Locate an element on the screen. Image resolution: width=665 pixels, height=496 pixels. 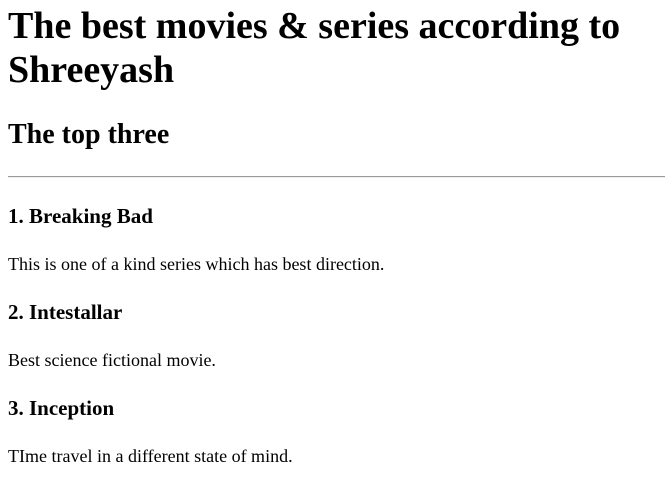
divider is located at coordinates (336, 177).